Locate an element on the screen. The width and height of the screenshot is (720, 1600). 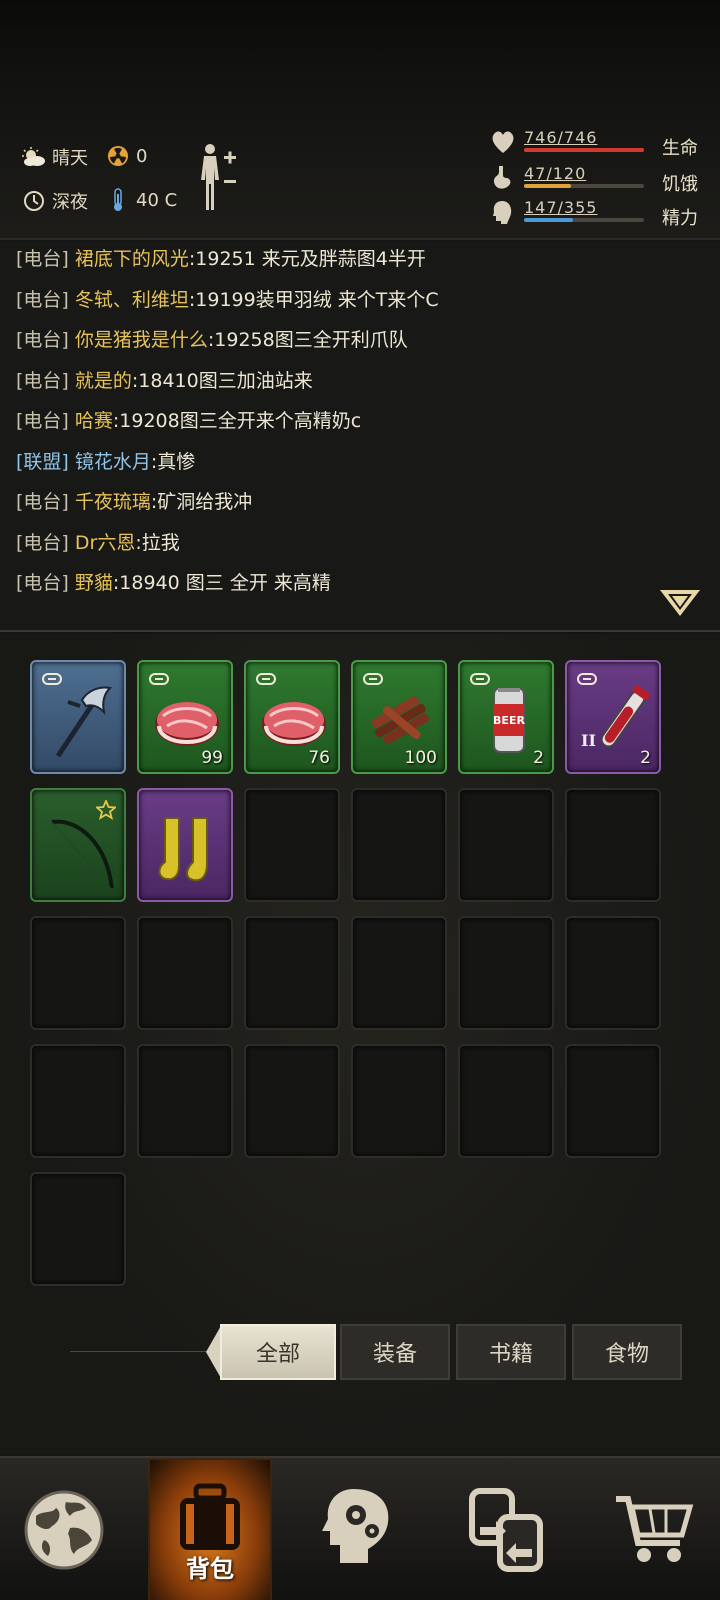
energy-stat: 147/355 精力 is located at coordinates (595, 213).